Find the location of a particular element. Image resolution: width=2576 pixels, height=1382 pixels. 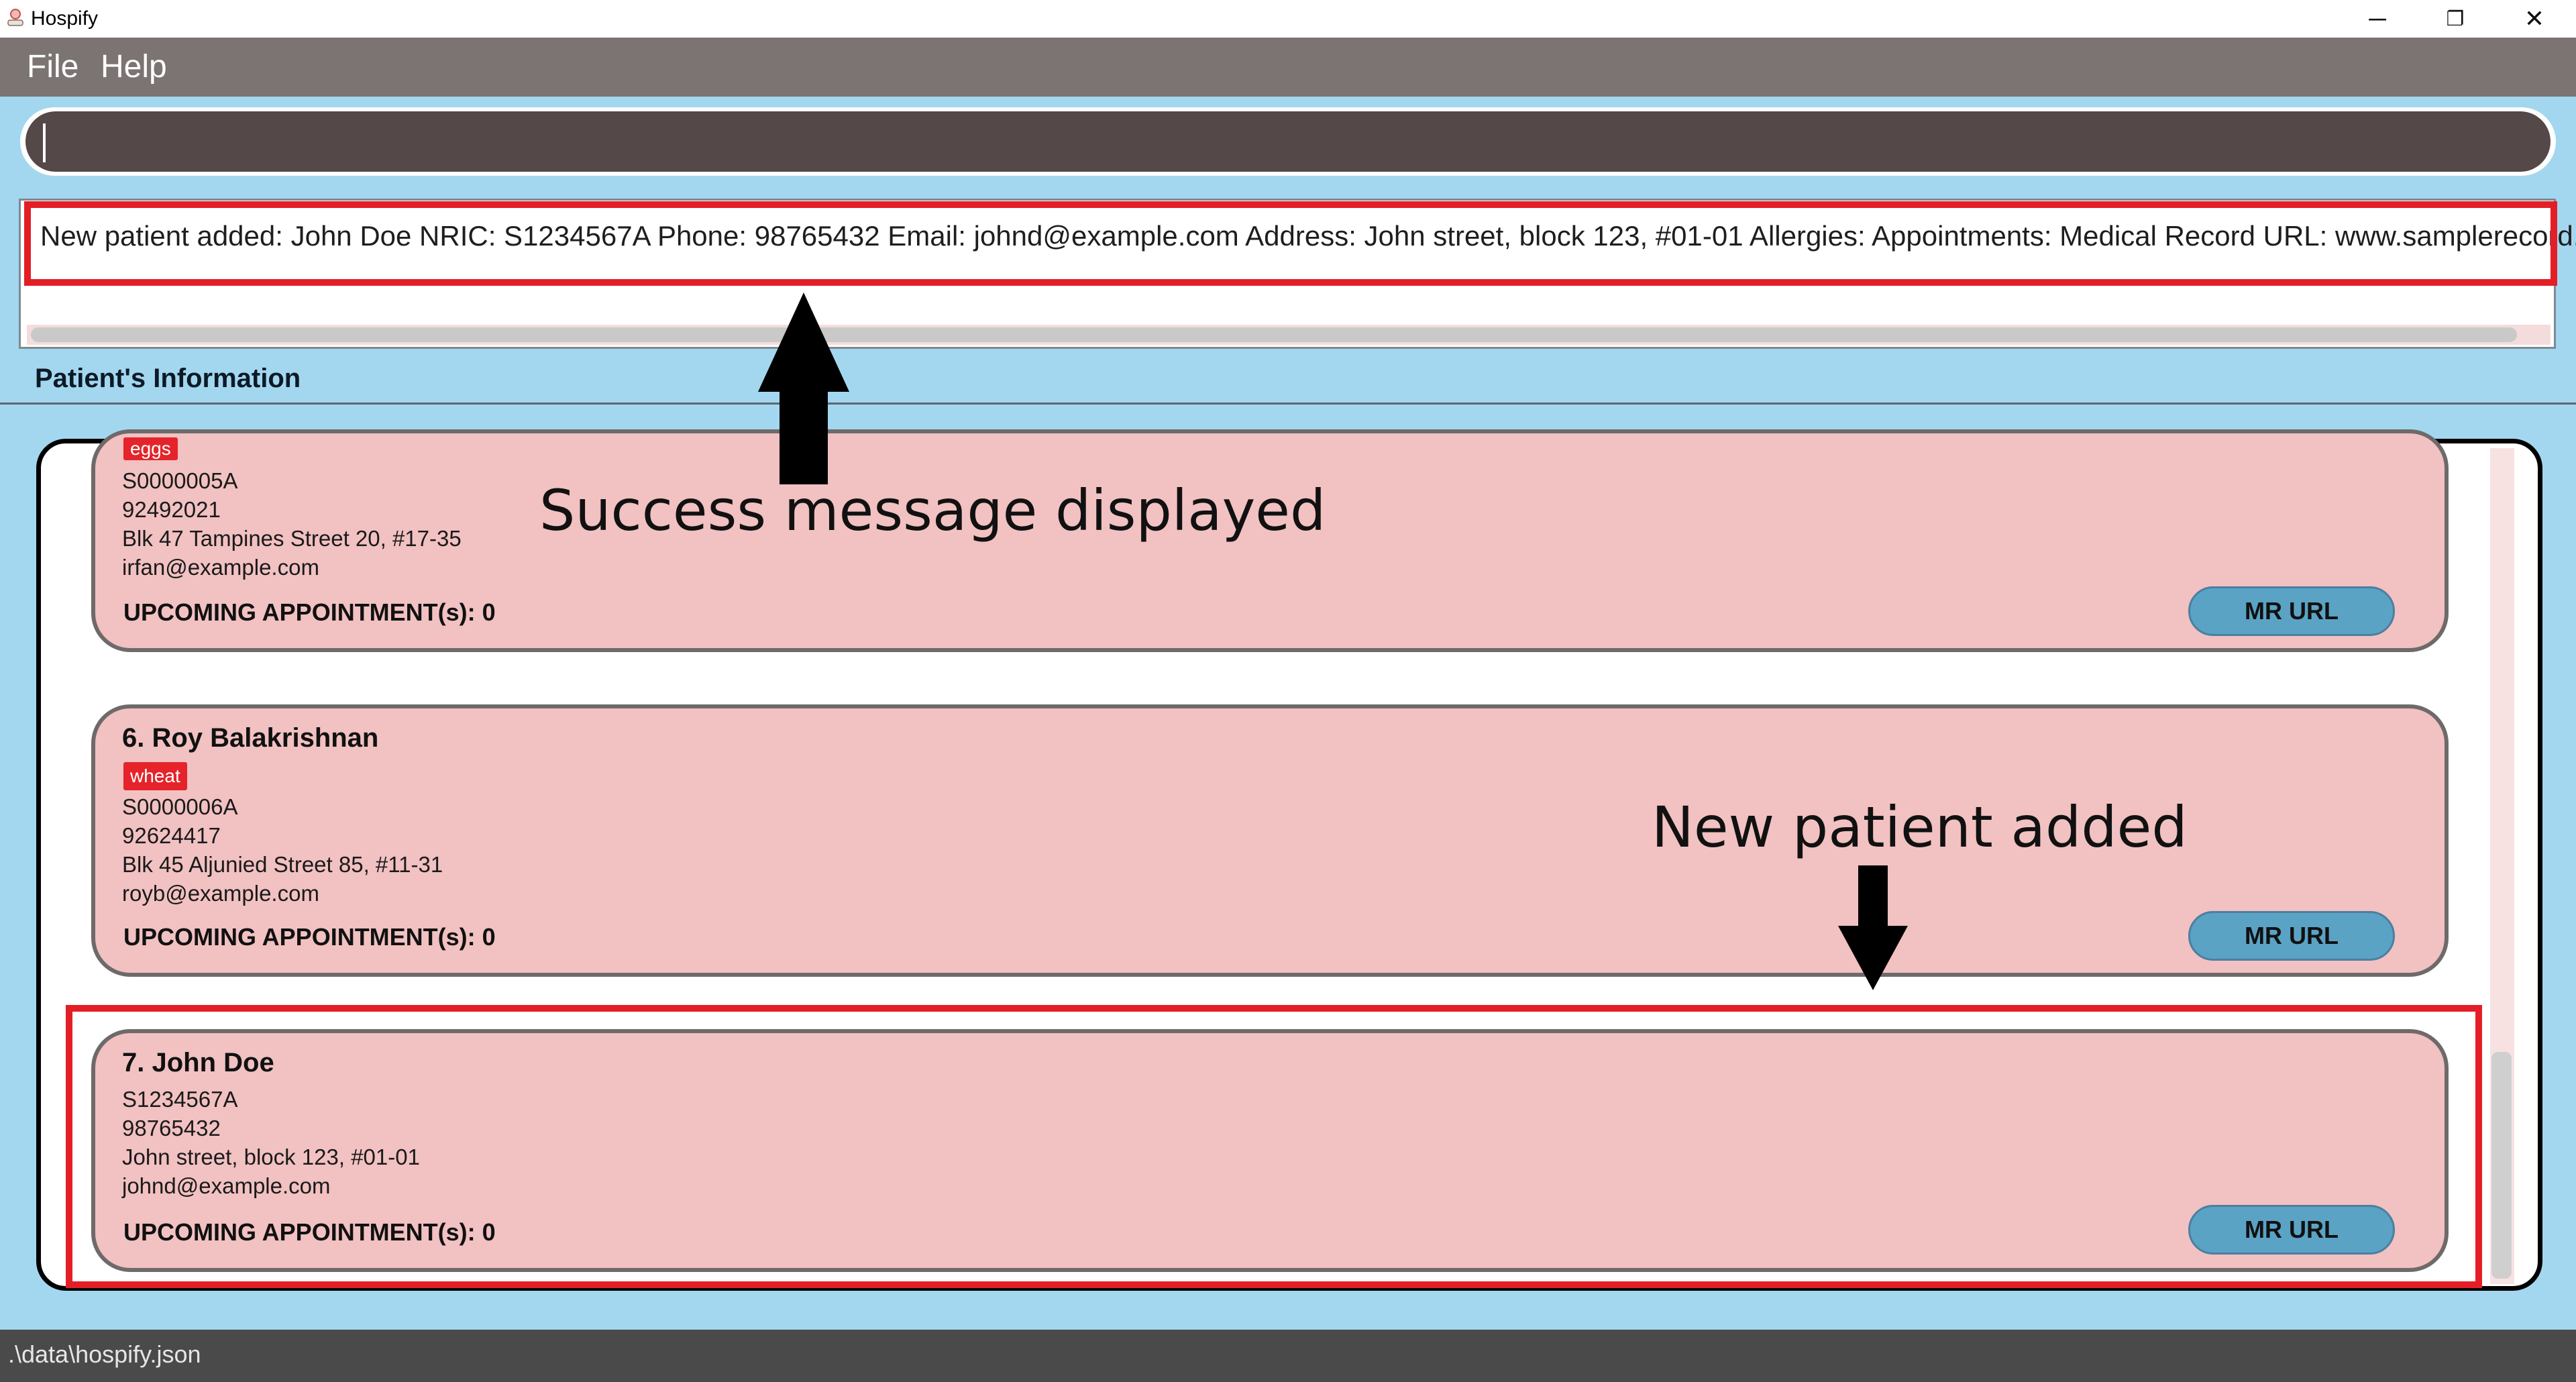

patient-email: irfan@example.com is located at coordinates (220, 567).